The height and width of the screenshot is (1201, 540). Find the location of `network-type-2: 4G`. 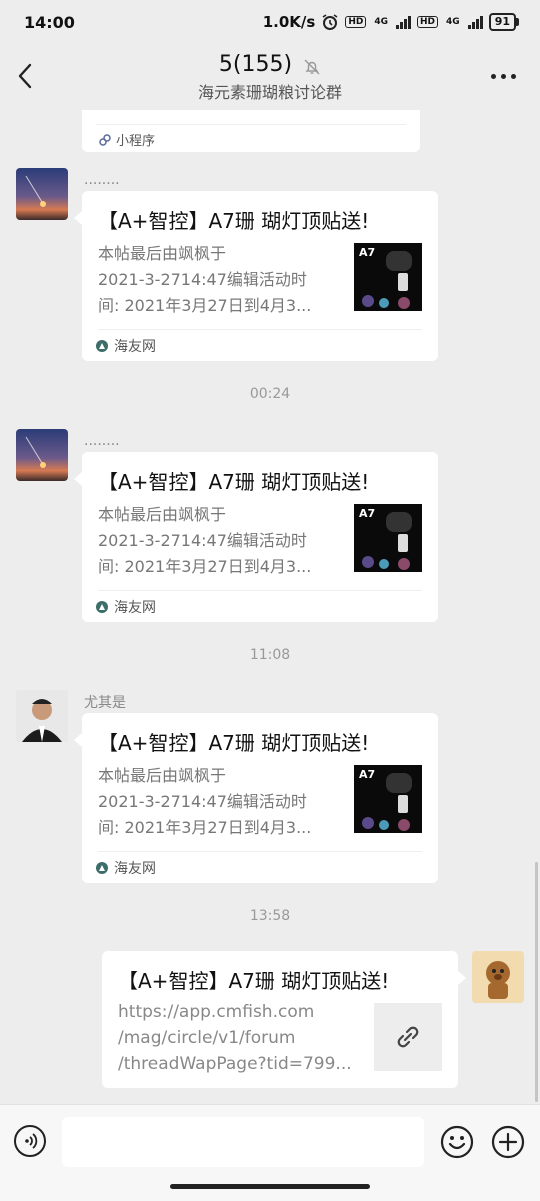

network-type-2: 4G is located at coordinates (453, 22).